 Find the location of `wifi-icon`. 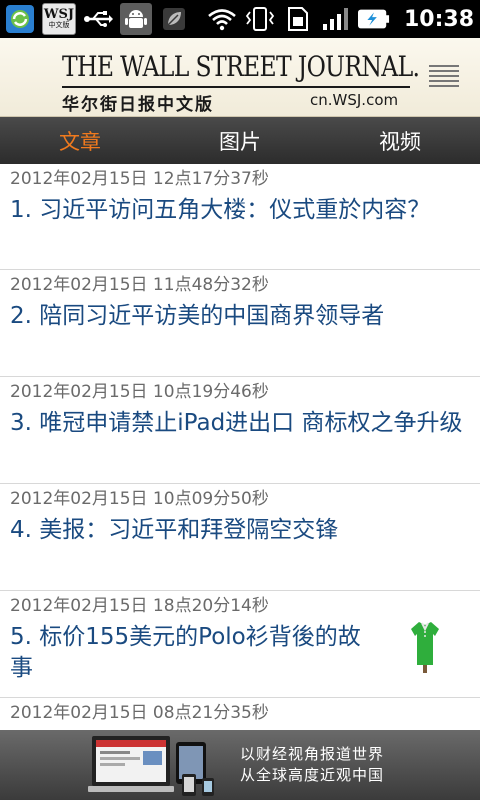

wifi-icon is located at coordinates (222, 19).